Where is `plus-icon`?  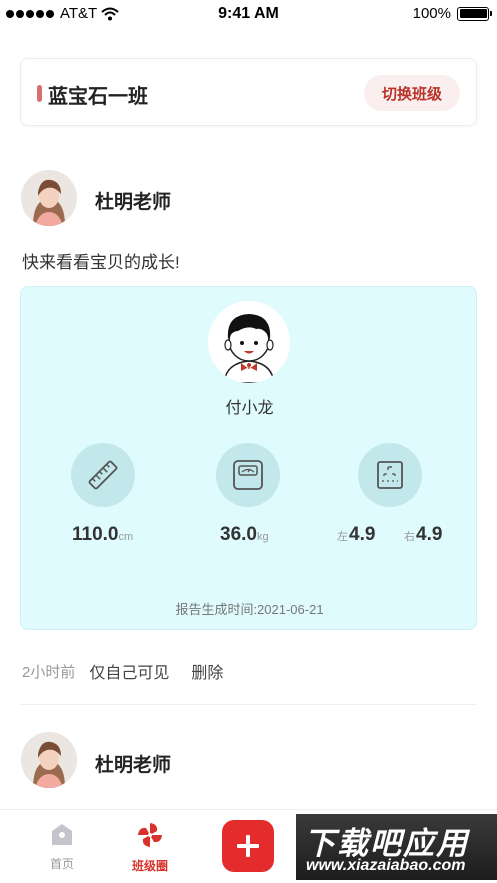
plus-icon is located at coordinates (248, 846).